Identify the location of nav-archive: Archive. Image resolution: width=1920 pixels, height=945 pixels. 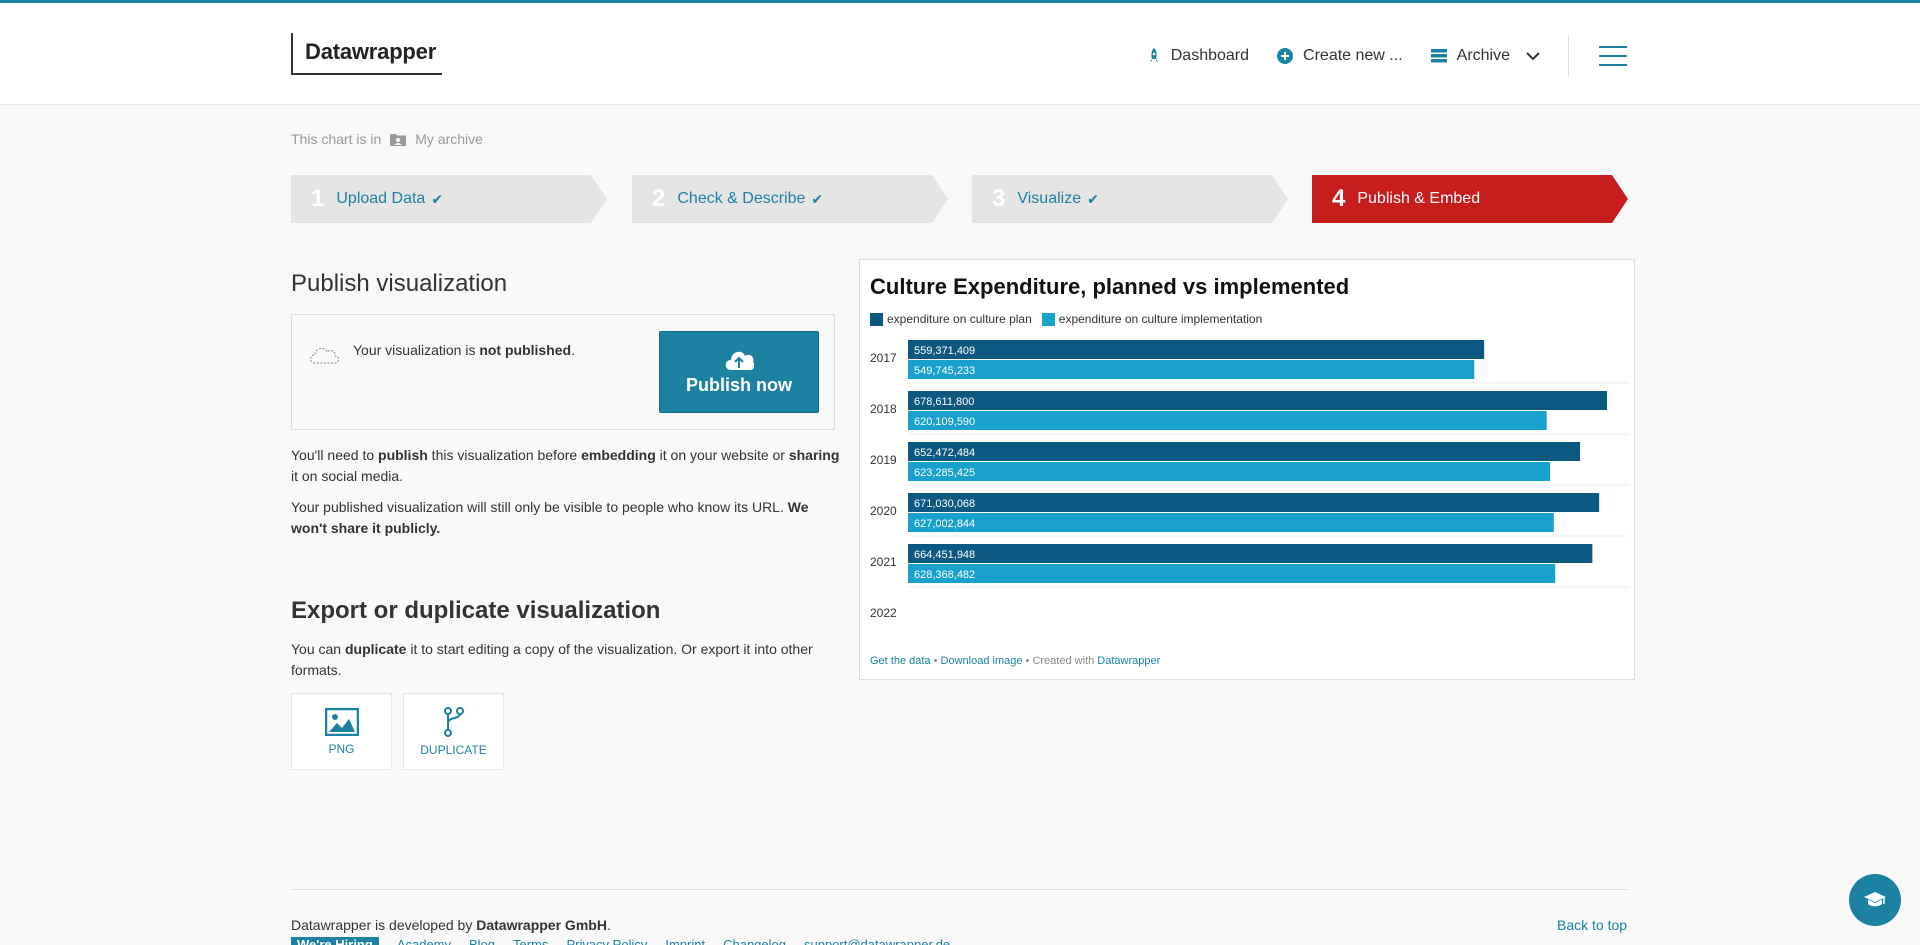
(1485, 56).